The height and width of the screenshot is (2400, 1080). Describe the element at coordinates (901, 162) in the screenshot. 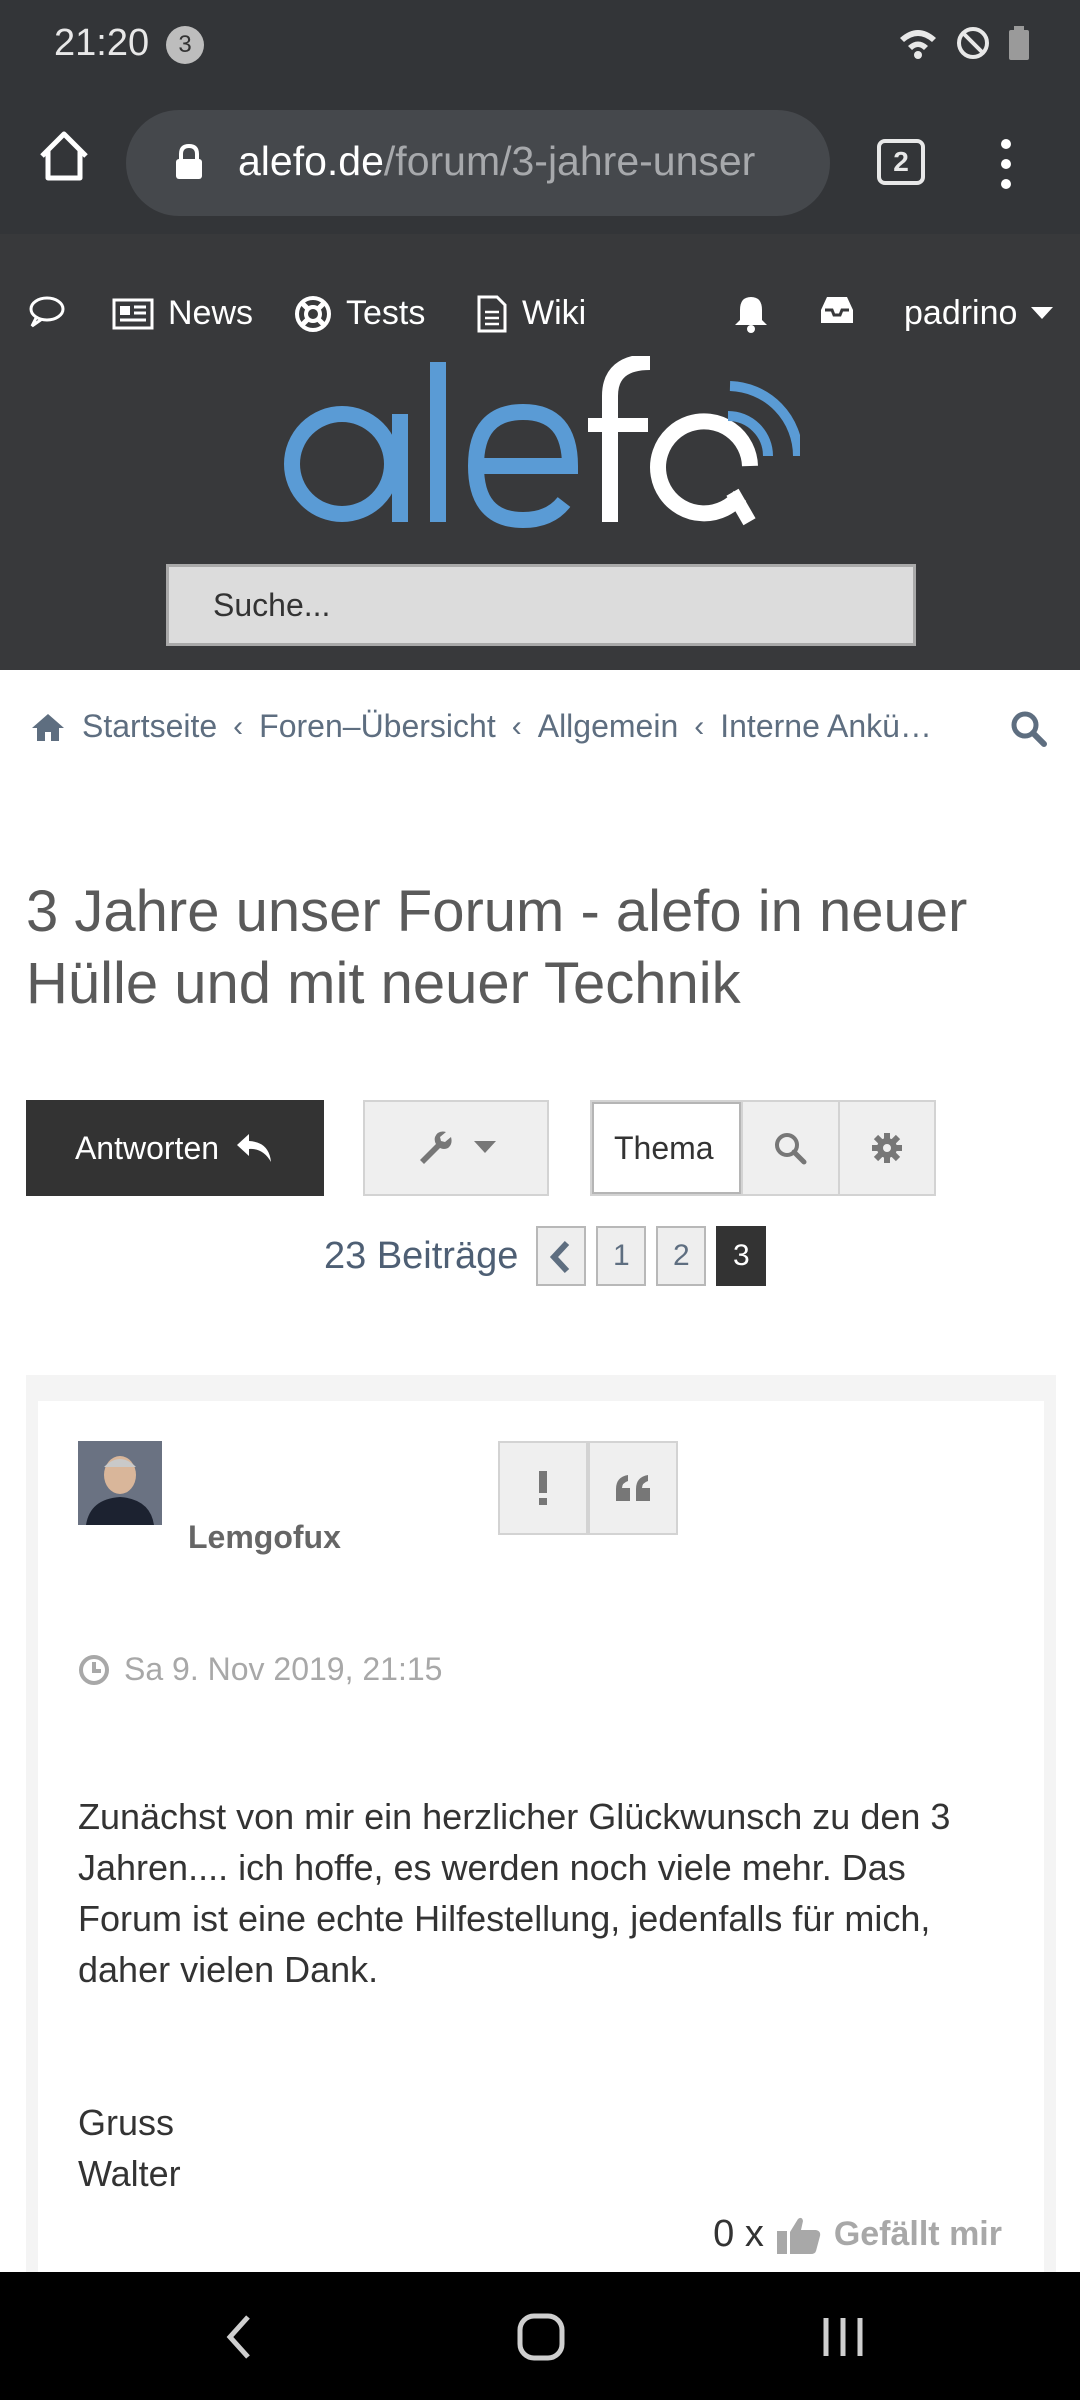

I see `tab-switcher-button: 2` at that location.